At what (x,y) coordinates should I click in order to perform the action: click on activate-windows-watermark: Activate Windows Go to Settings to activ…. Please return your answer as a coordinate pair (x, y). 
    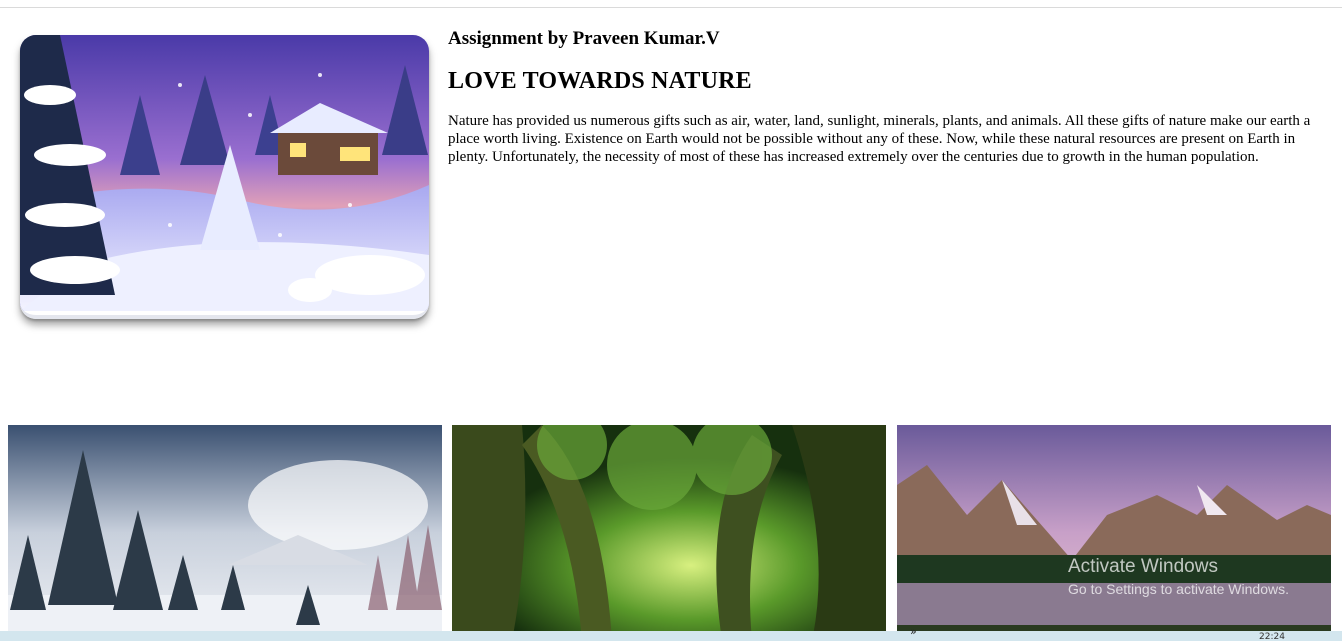
    Looking at the image, I should click on (1178, 577).